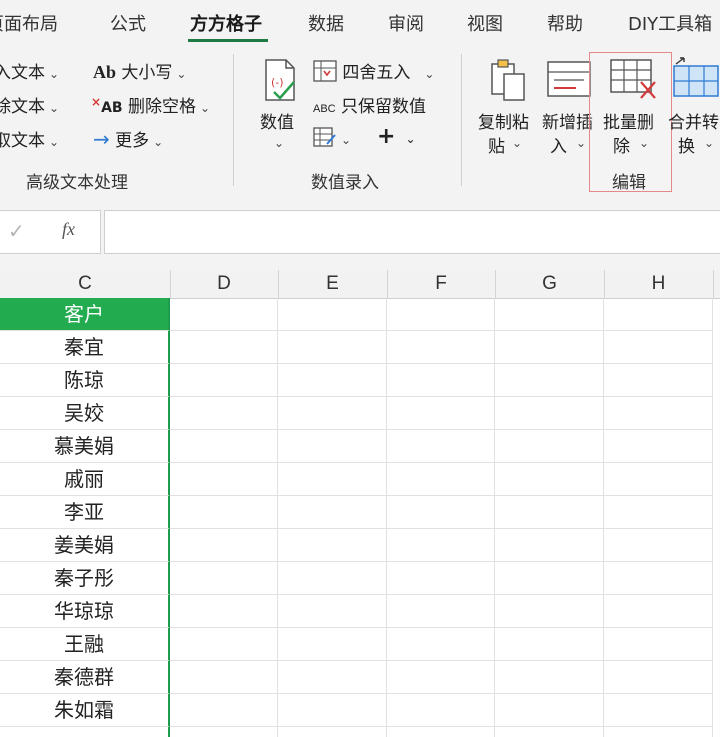  I want to click on customer-cell, so click(85, 732).